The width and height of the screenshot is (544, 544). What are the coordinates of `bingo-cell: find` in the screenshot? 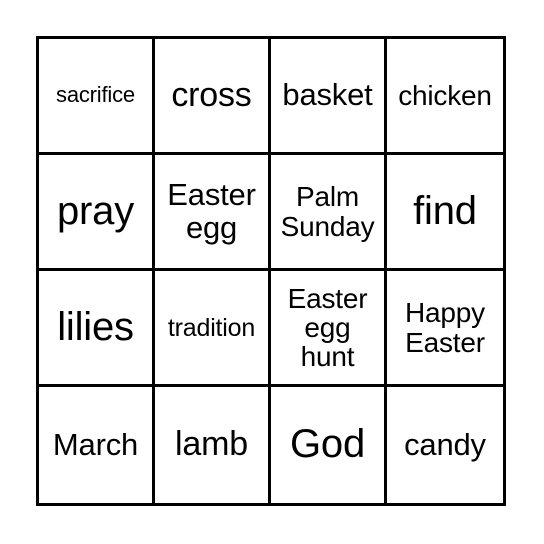 It's located at (445, 213).